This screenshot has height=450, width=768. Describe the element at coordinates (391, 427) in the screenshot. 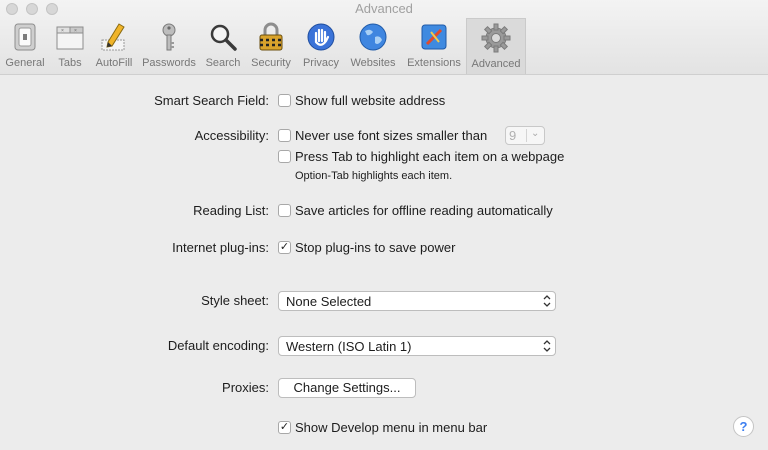

I see `develop-menu-text: Show Develop menu in menu bar` at that location.